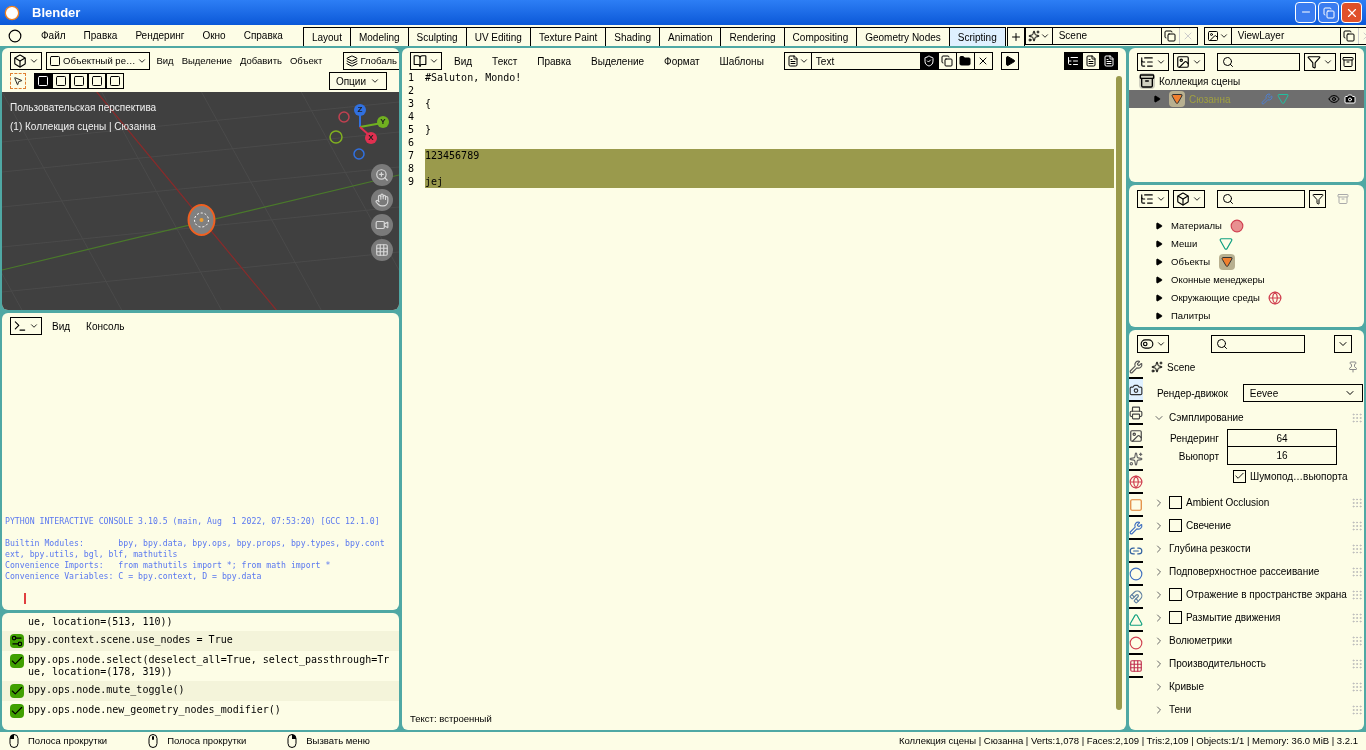 Image resolution: width=1366 pixels, height=750 pixels. I want to click on panel-header: Производительность, so click(1253, 663).